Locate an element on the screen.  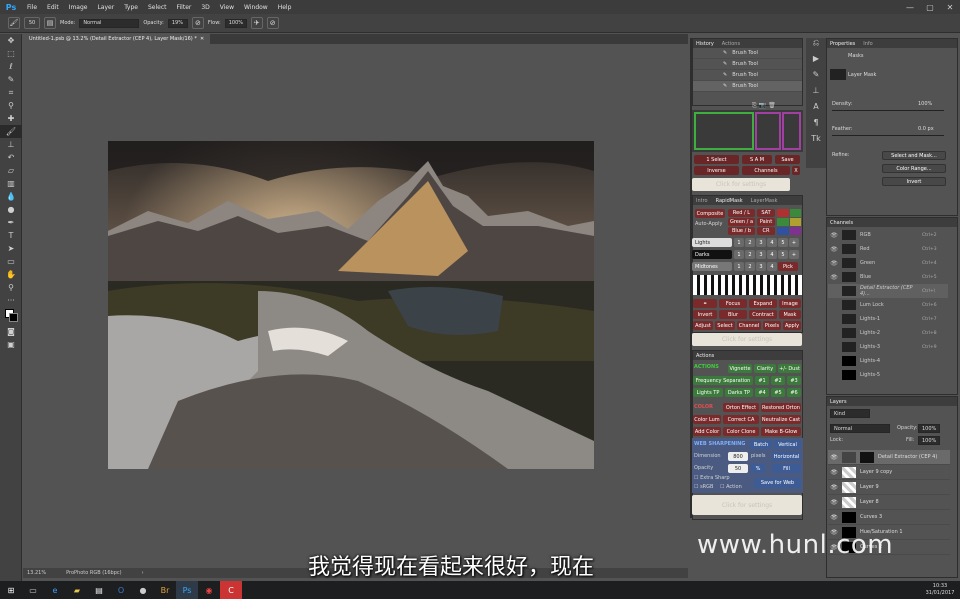
tab-layermask: LayerMask is located at coordinates (764, 201).